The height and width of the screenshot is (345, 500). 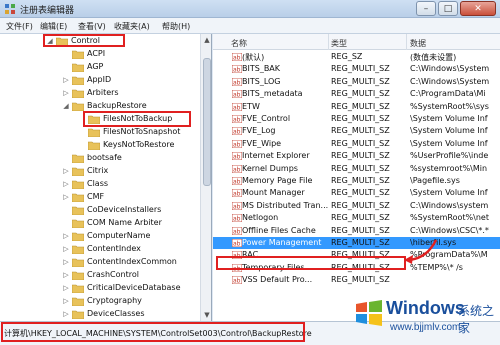 I want to click on tree-item-label: FilesNotToSnapshot, so click(x=142, y=131).